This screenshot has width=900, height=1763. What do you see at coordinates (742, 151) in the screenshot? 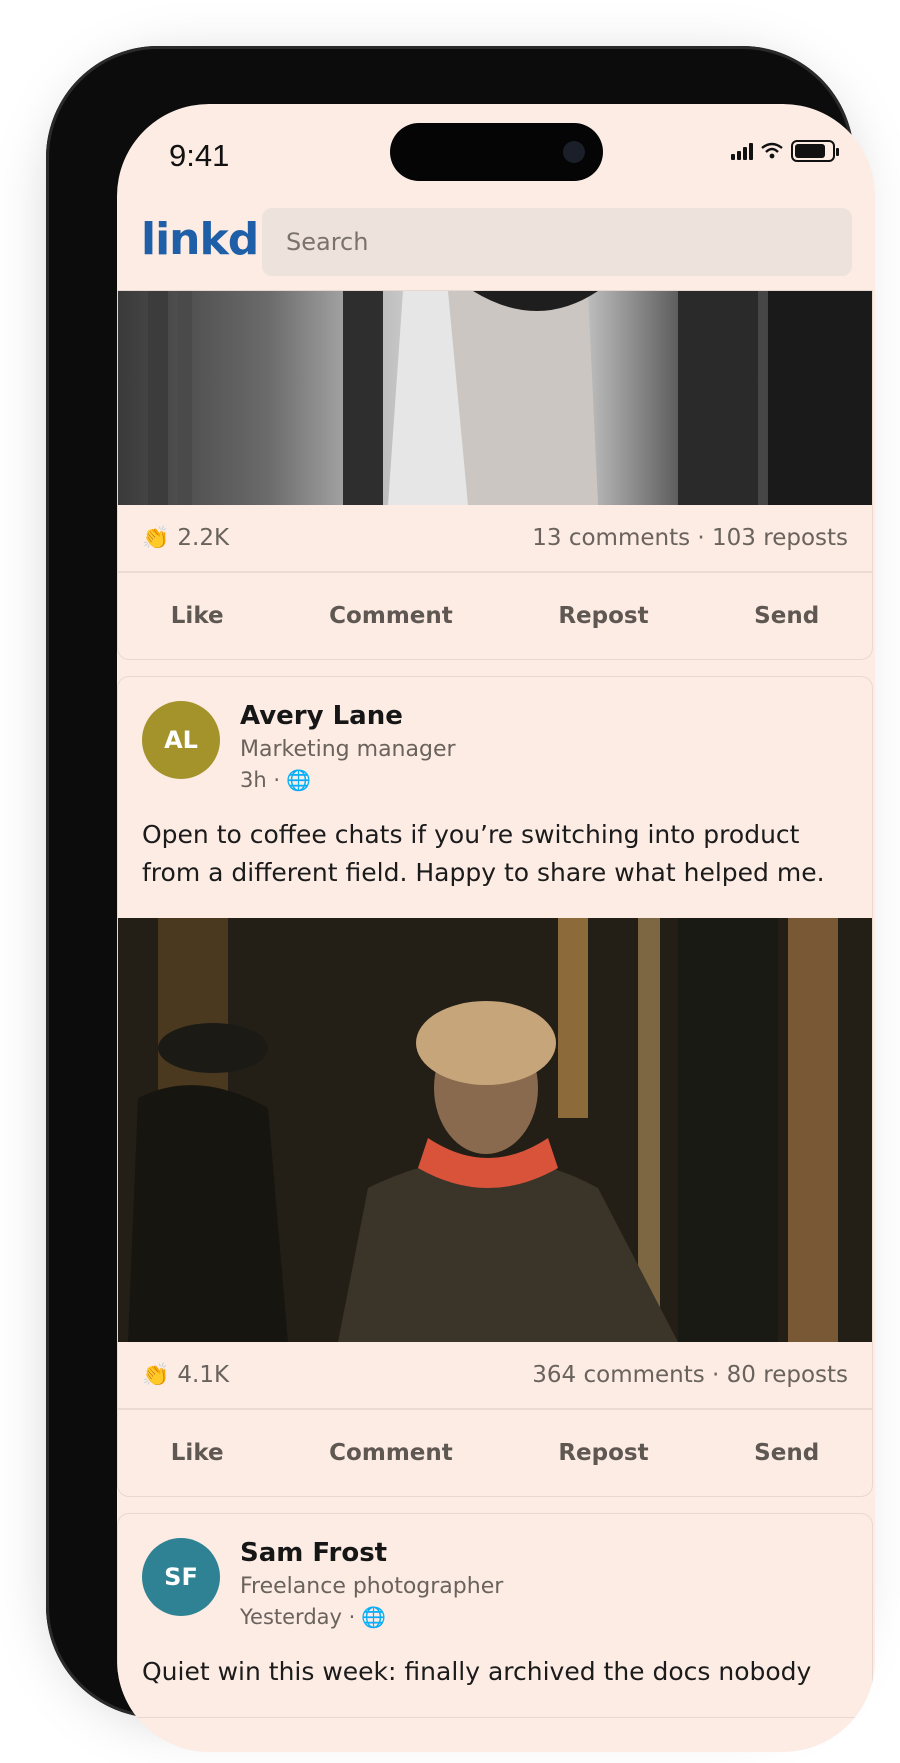
I see `signal-icon` at bounding box center [742, 151].